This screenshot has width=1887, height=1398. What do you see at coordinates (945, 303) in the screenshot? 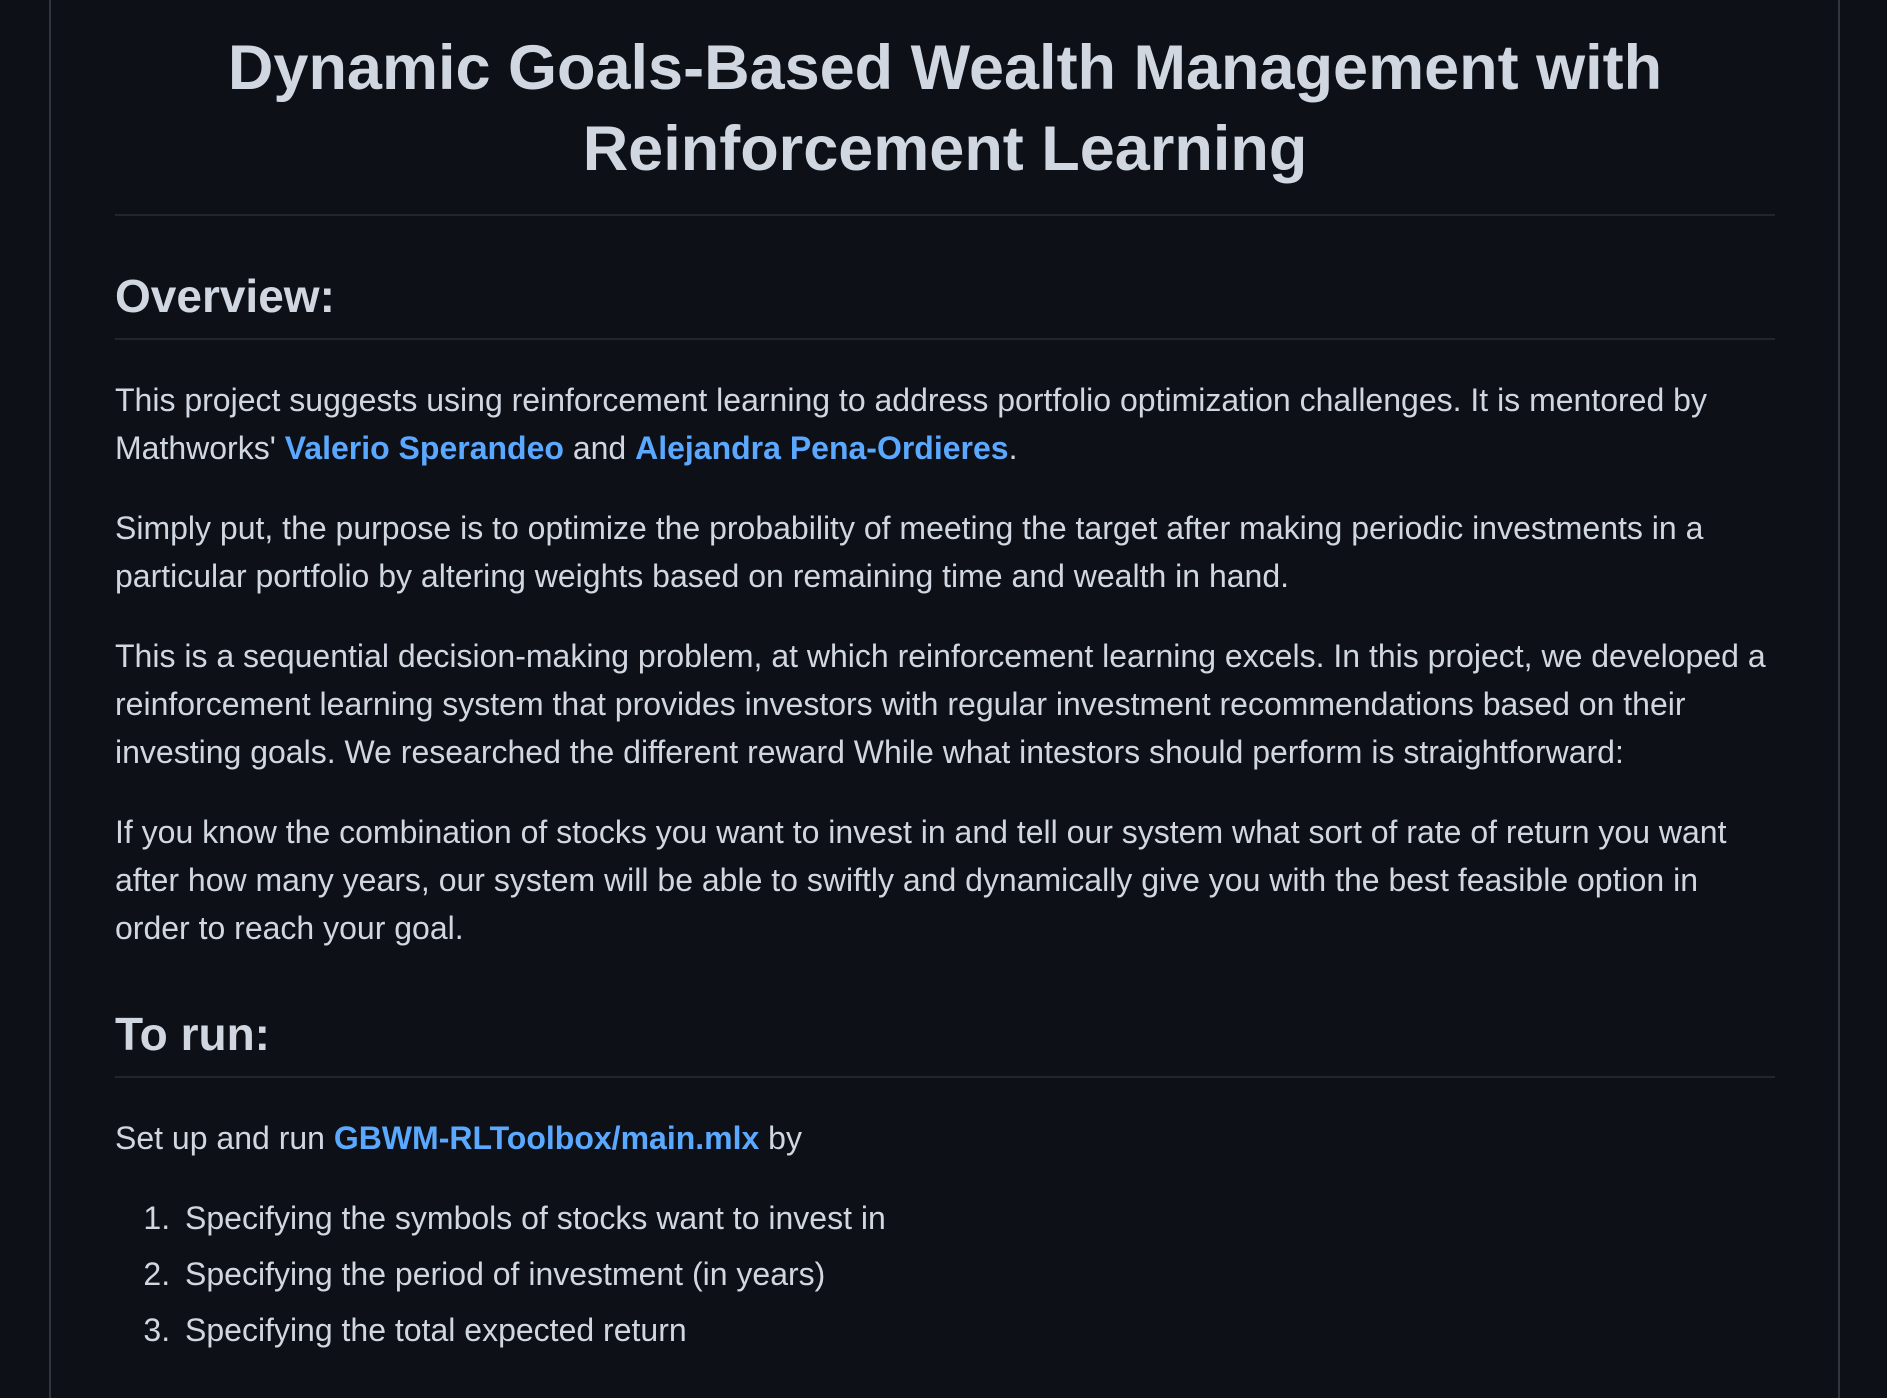
I see `overview-heading: Overview:` at bounding box center [945, 303].